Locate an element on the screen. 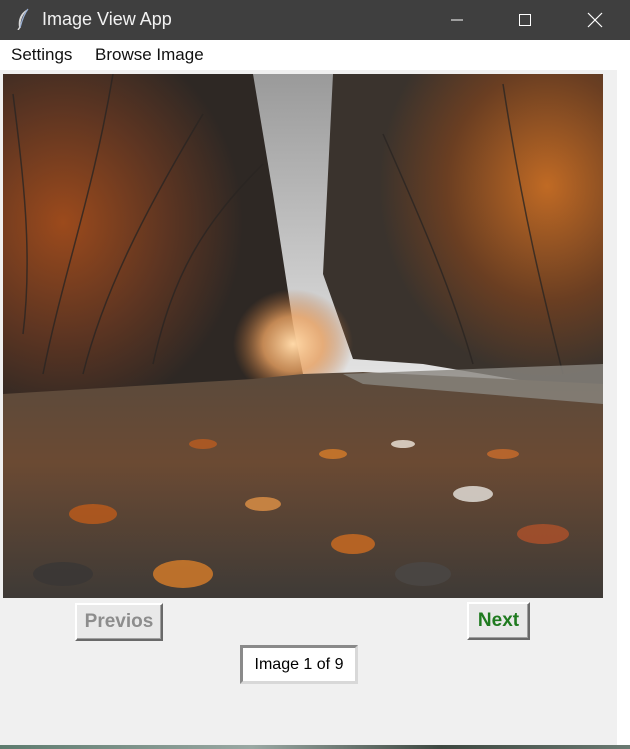 The image size is (630, 749). close-button is located at coordinates (595, 20).